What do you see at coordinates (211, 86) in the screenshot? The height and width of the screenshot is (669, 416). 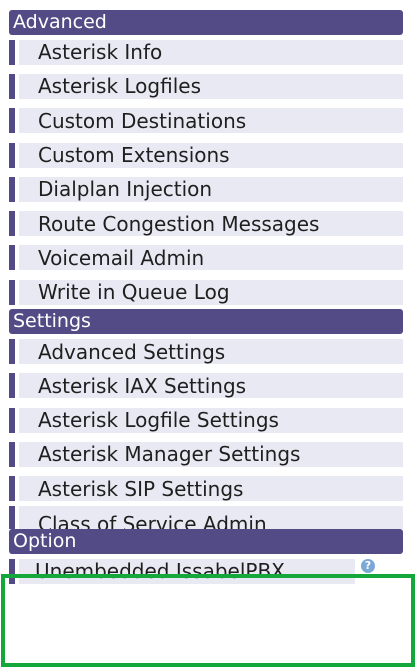 I see `menu-item-label: Asterisk Logfiles` at bounding box center [211, 86].